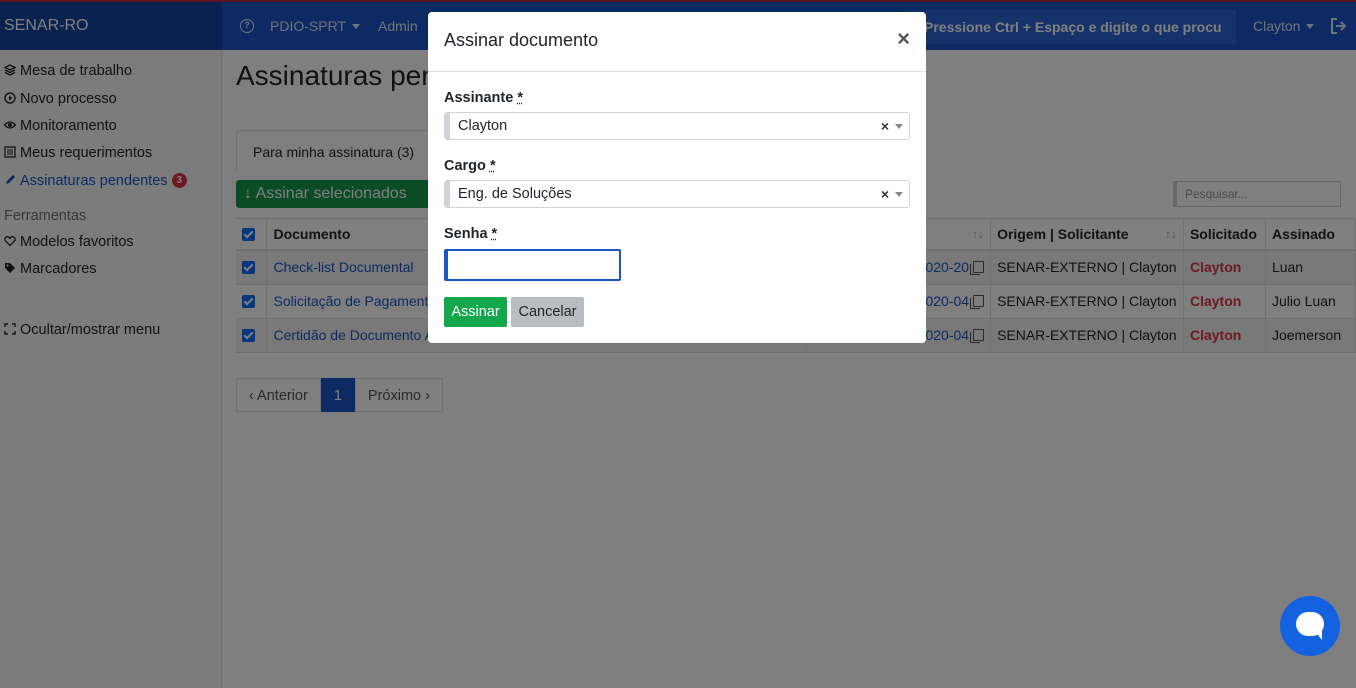  What do you see at coordinates (1310, 626) in the screenshot?
I see `chat-widget-button` at bounding box center [1310, 626].